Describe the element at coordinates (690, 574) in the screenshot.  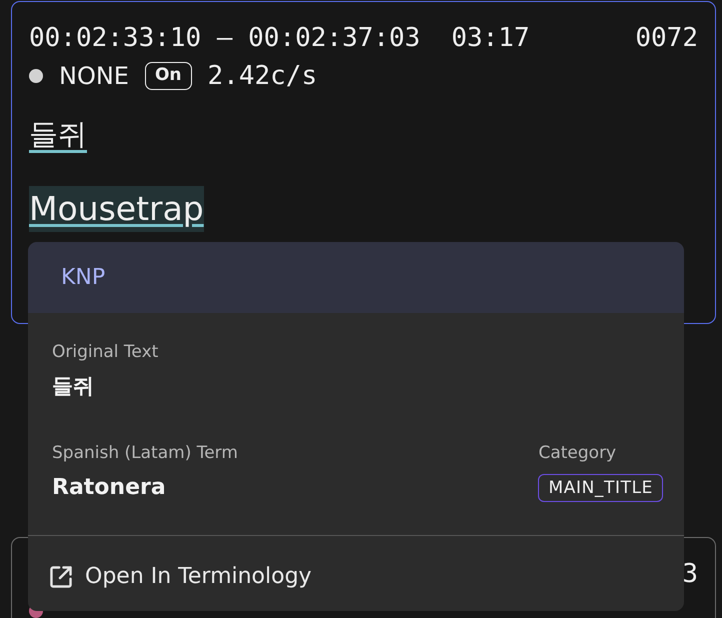
I see `cue-number: 3` at that location.